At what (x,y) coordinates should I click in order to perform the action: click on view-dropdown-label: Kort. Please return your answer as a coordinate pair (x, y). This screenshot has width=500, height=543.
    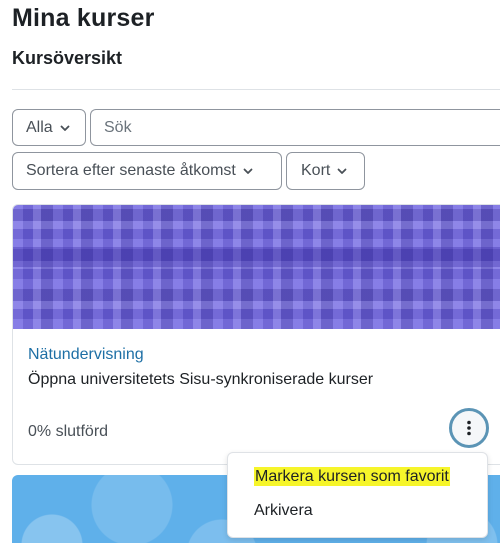
    Looking at the image, I should click on (316, 170).